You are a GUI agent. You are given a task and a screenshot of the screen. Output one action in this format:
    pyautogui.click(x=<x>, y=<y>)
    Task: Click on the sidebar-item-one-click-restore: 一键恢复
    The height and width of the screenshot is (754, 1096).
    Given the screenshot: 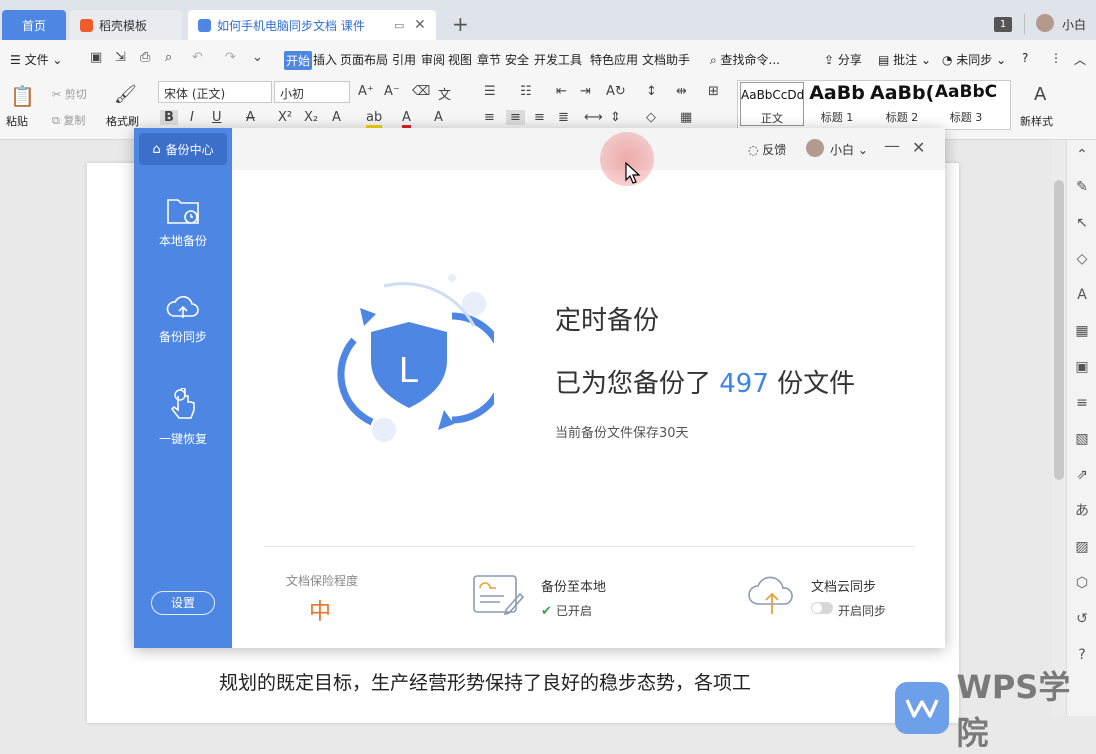 What is the action you would take?
    pyautogui.click(x=183, y=417)
    